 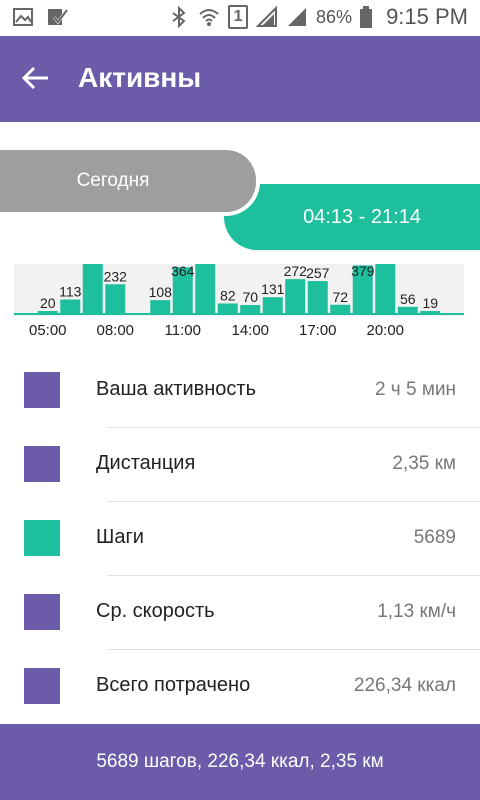 What do you see at coordinates (240, 79) in the screenshot?
I see `app-bar: Активны` at bounding box center [240, 79].